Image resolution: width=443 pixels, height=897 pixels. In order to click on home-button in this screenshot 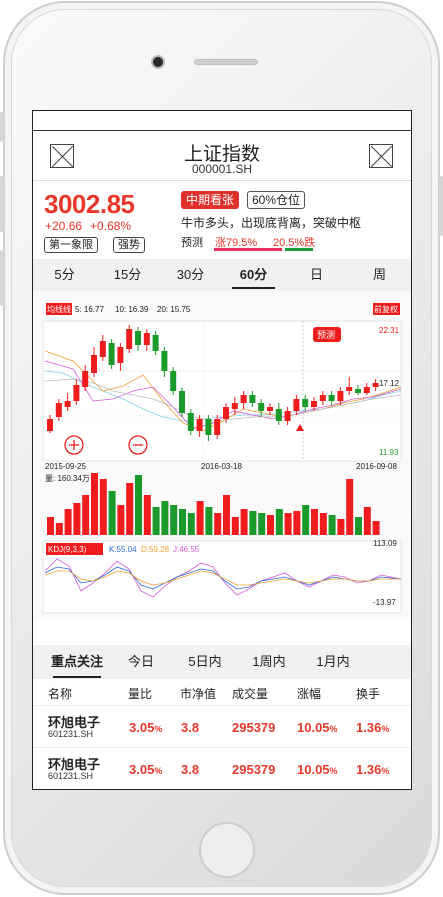, I will do `click(227, 850)`.